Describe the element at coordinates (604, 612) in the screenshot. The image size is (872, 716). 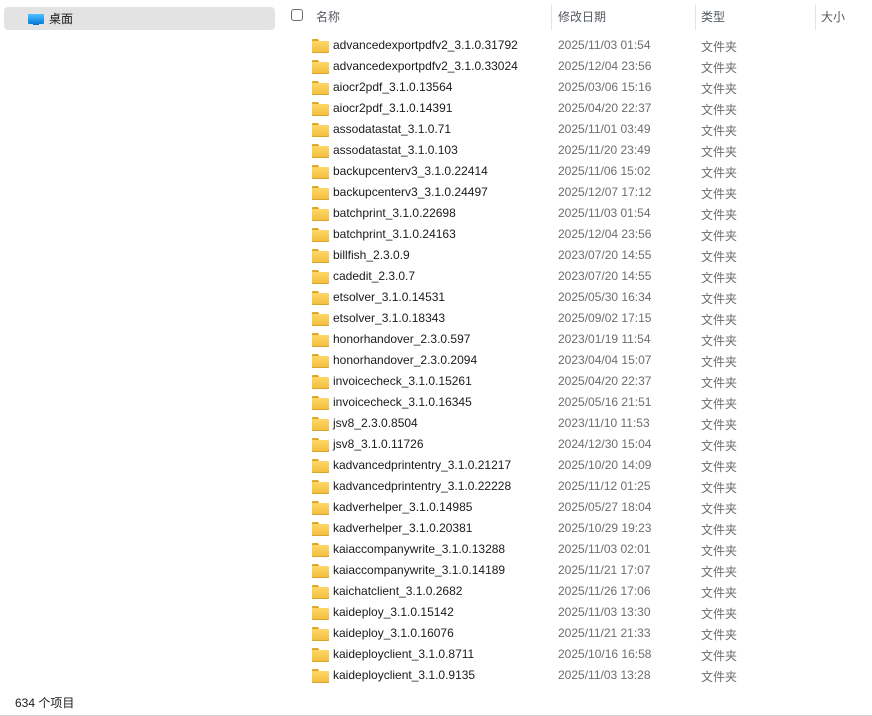
I see `file-modified-date: 2025/11/03 13:30` at that location.